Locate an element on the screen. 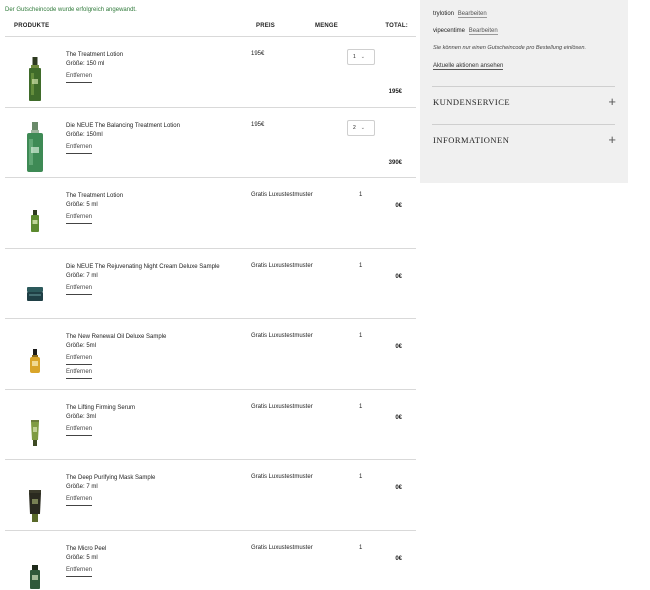 This screenshot has width=650, height=590. accordion-title: KUNDENSERVICE is located at coordinates (472, 102).